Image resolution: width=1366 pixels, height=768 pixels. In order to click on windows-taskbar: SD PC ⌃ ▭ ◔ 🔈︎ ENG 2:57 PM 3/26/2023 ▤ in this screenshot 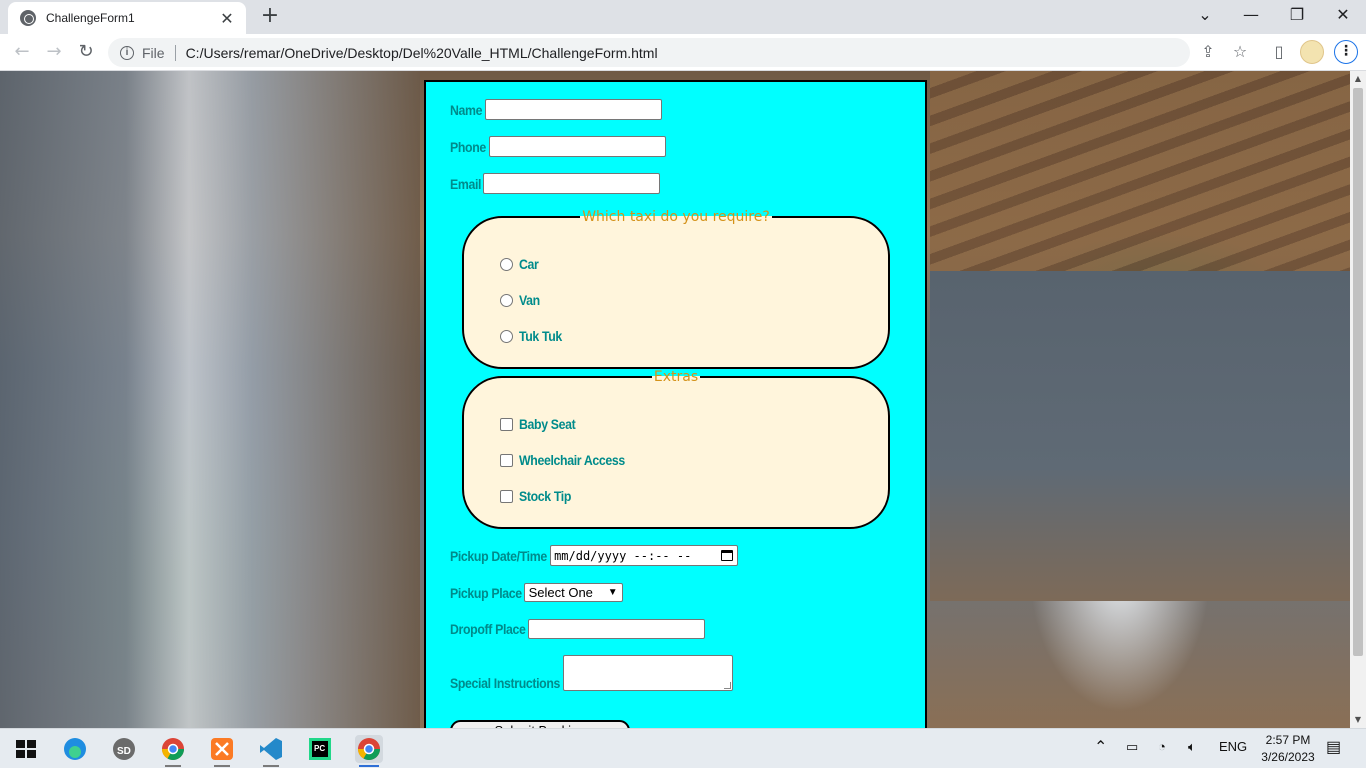, I will do `click(683, 748)`.